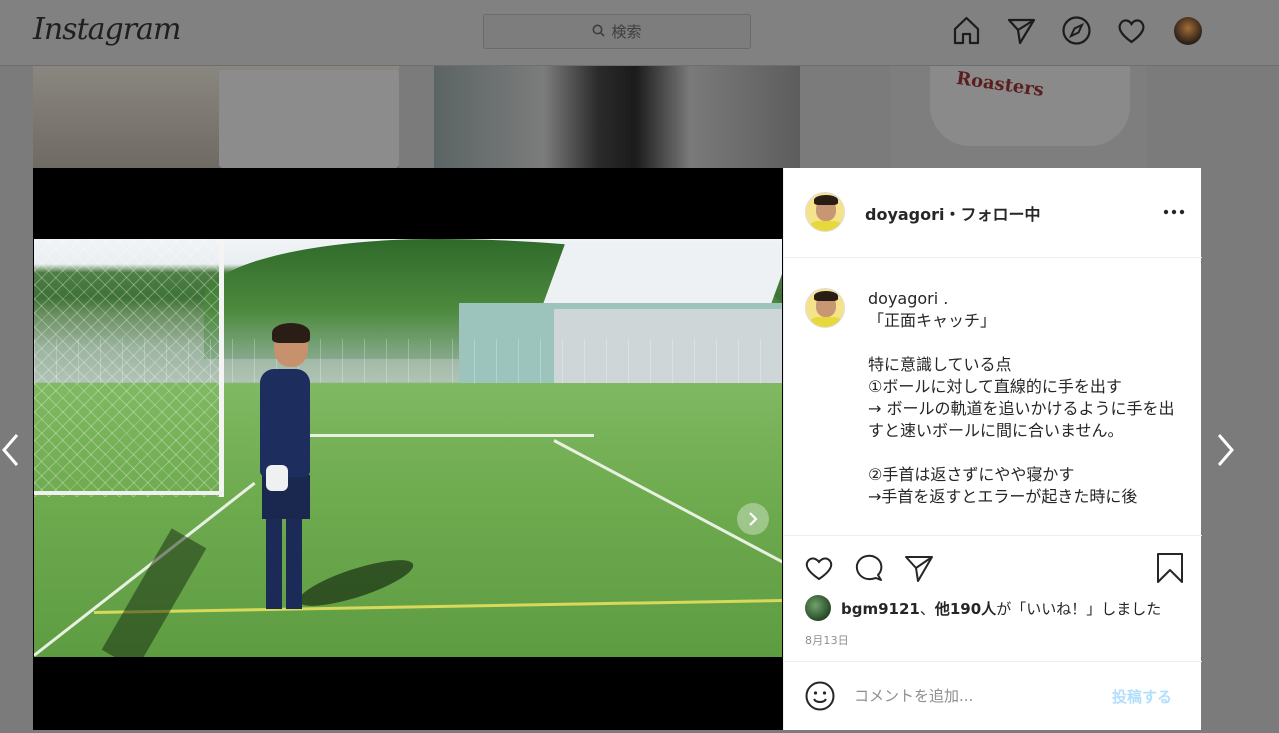  Describe the element at coordinates (1226, 450) in the screenshot. I see `next-post-arrow` at that location.